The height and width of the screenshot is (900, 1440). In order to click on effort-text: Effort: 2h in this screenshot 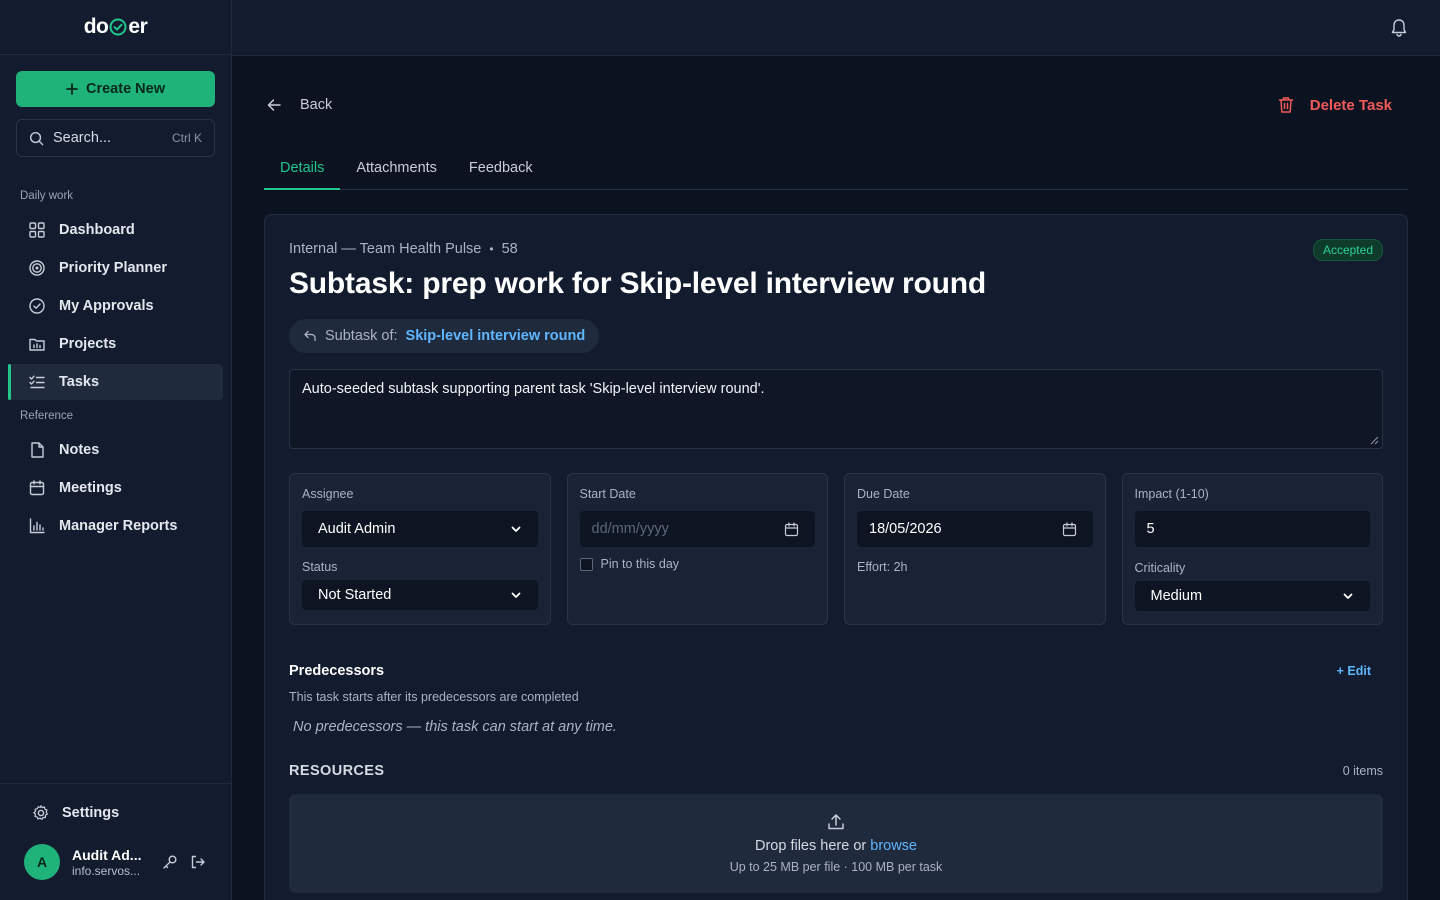, I will do `click(882, 567)`.